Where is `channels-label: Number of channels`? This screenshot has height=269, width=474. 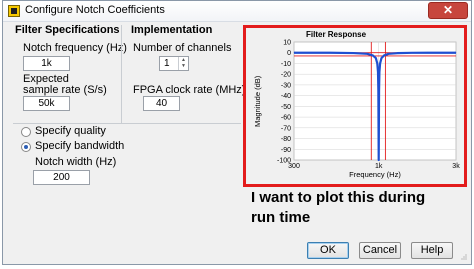
channels-label: Number of channels is located at coordinates (182, 48).